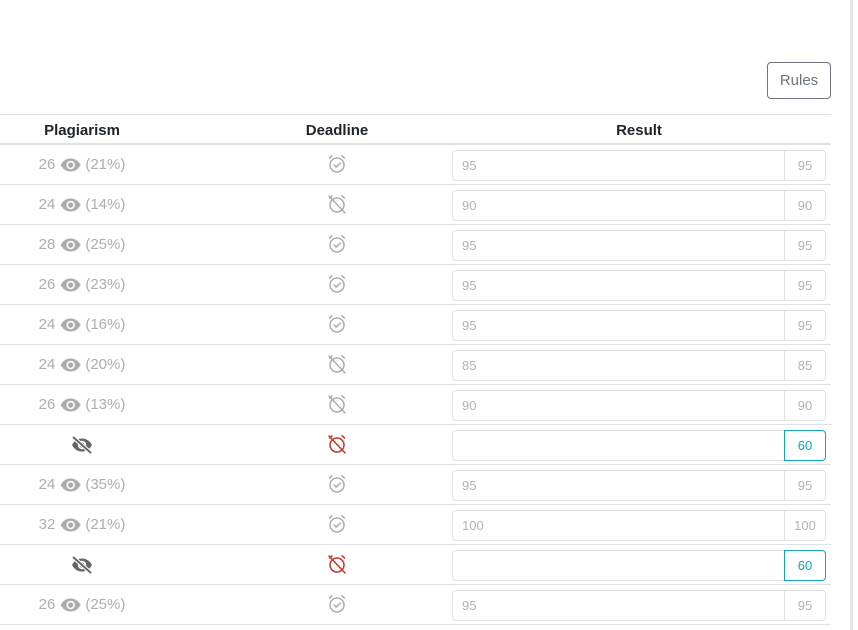 This screenshot has width=858, height=630. I want to click on result-score: 100, so click(805, 525).